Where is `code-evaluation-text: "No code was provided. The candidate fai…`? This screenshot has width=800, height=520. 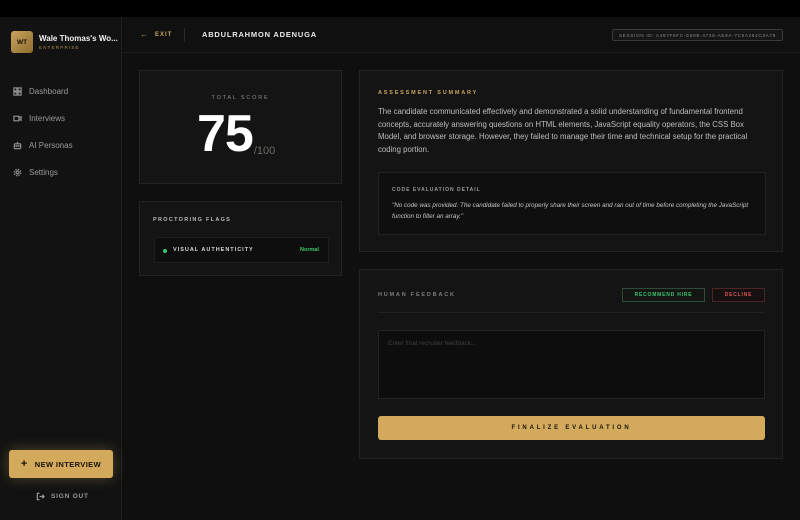
code-evaluation-text: "No code was provided. The candidate fai… is located at coordinates (570, 211).